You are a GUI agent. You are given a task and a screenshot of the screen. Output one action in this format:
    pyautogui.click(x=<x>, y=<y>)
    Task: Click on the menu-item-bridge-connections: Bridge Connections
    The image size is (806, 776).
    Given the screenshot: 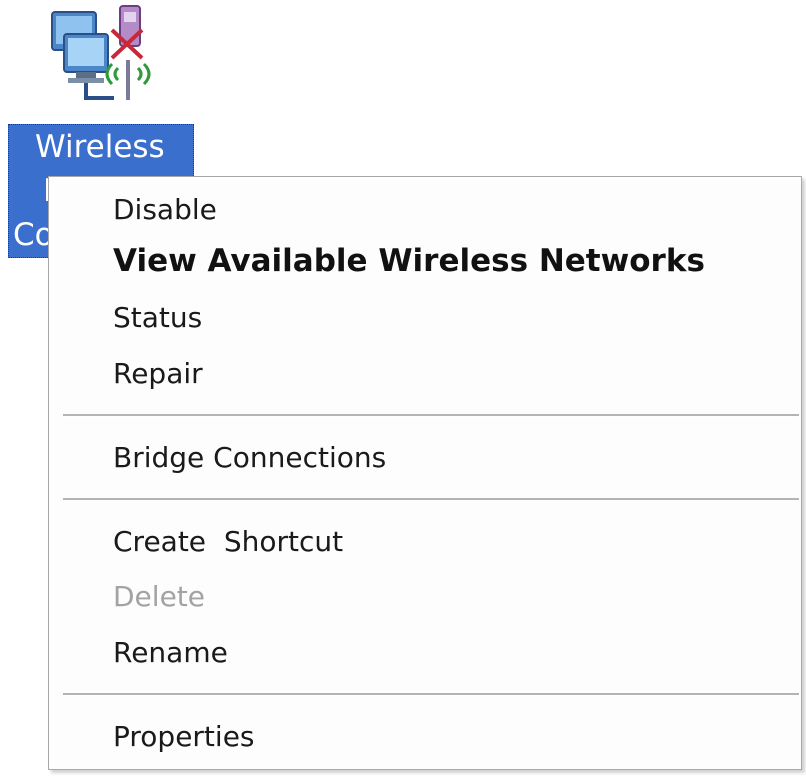 What is the action you would take?
    pyautogui.click(x=249, y=457)
    